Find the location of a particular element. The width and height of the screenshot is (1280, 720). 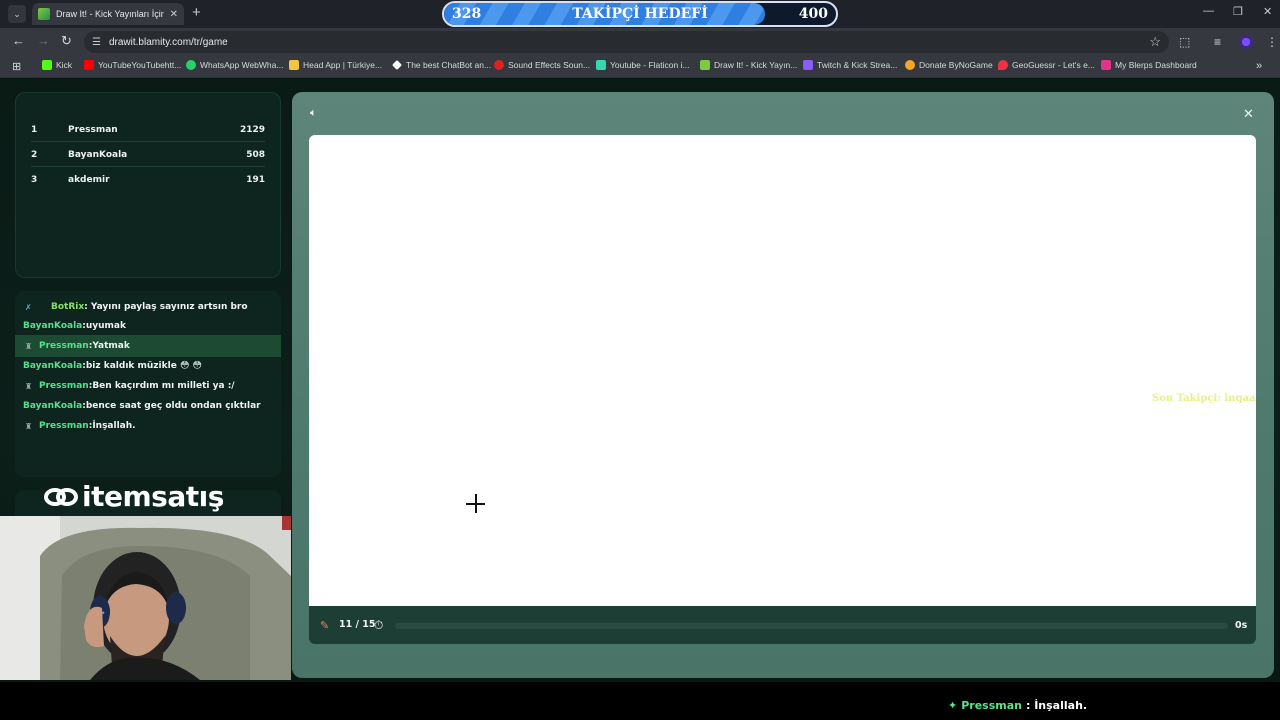

last-follower-text: Son Takipçi: inqaaba is located at coordinates (1204, 398).